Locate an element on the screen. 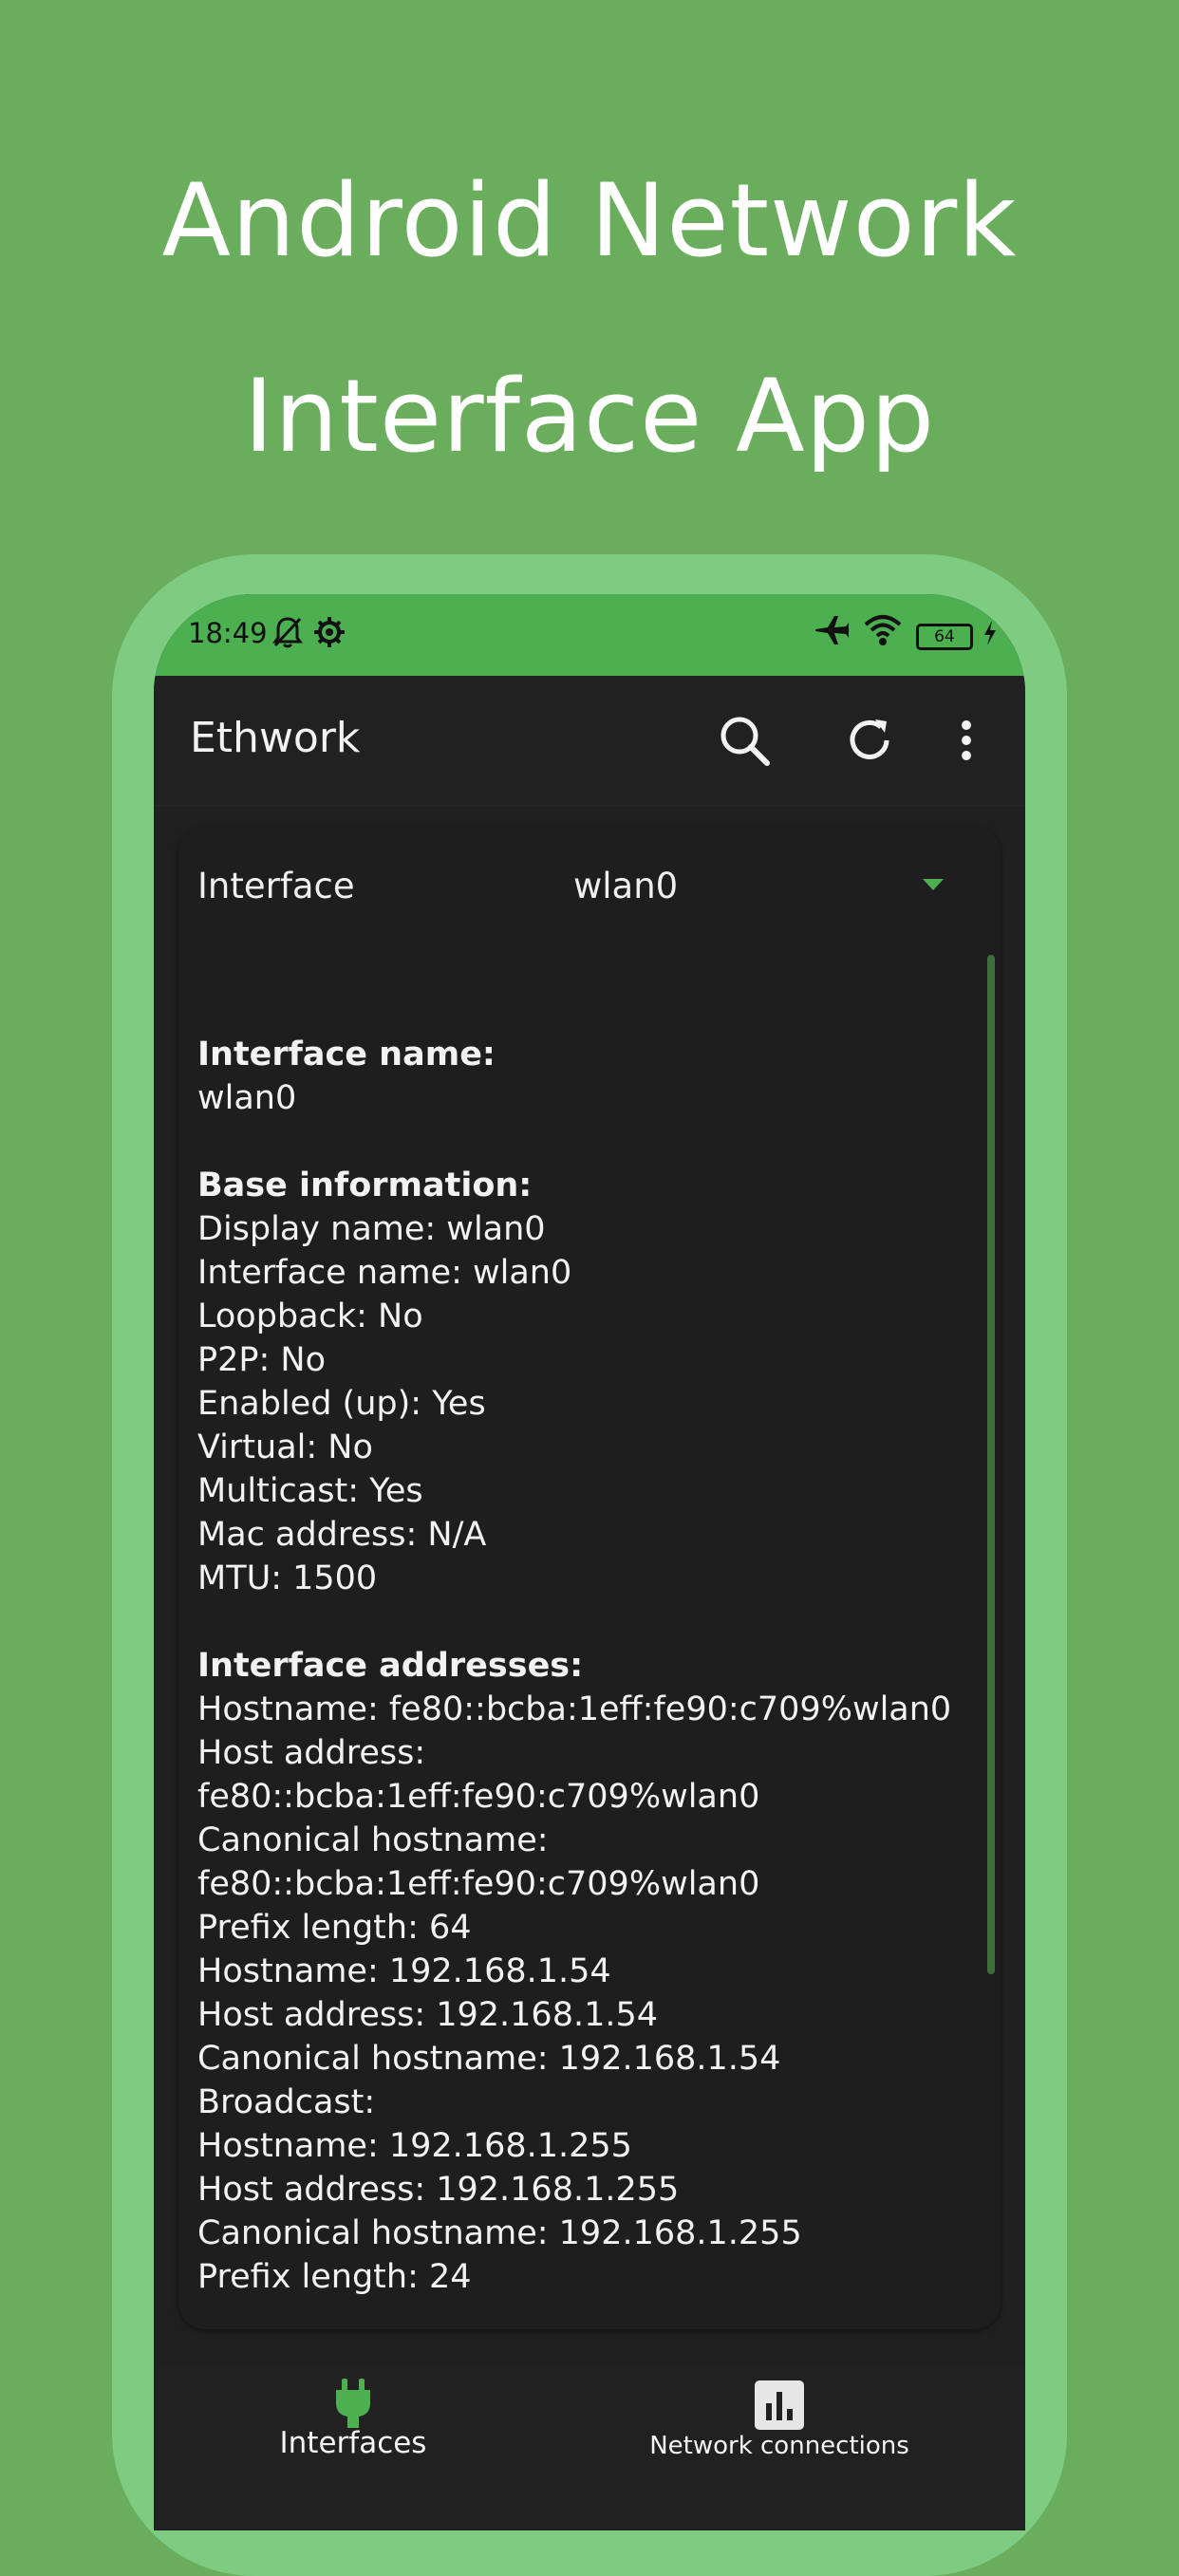 This screenshot has height=2576, width=1179. nav-item-network-connections: Network connections is located at coordinates (779, 2447).